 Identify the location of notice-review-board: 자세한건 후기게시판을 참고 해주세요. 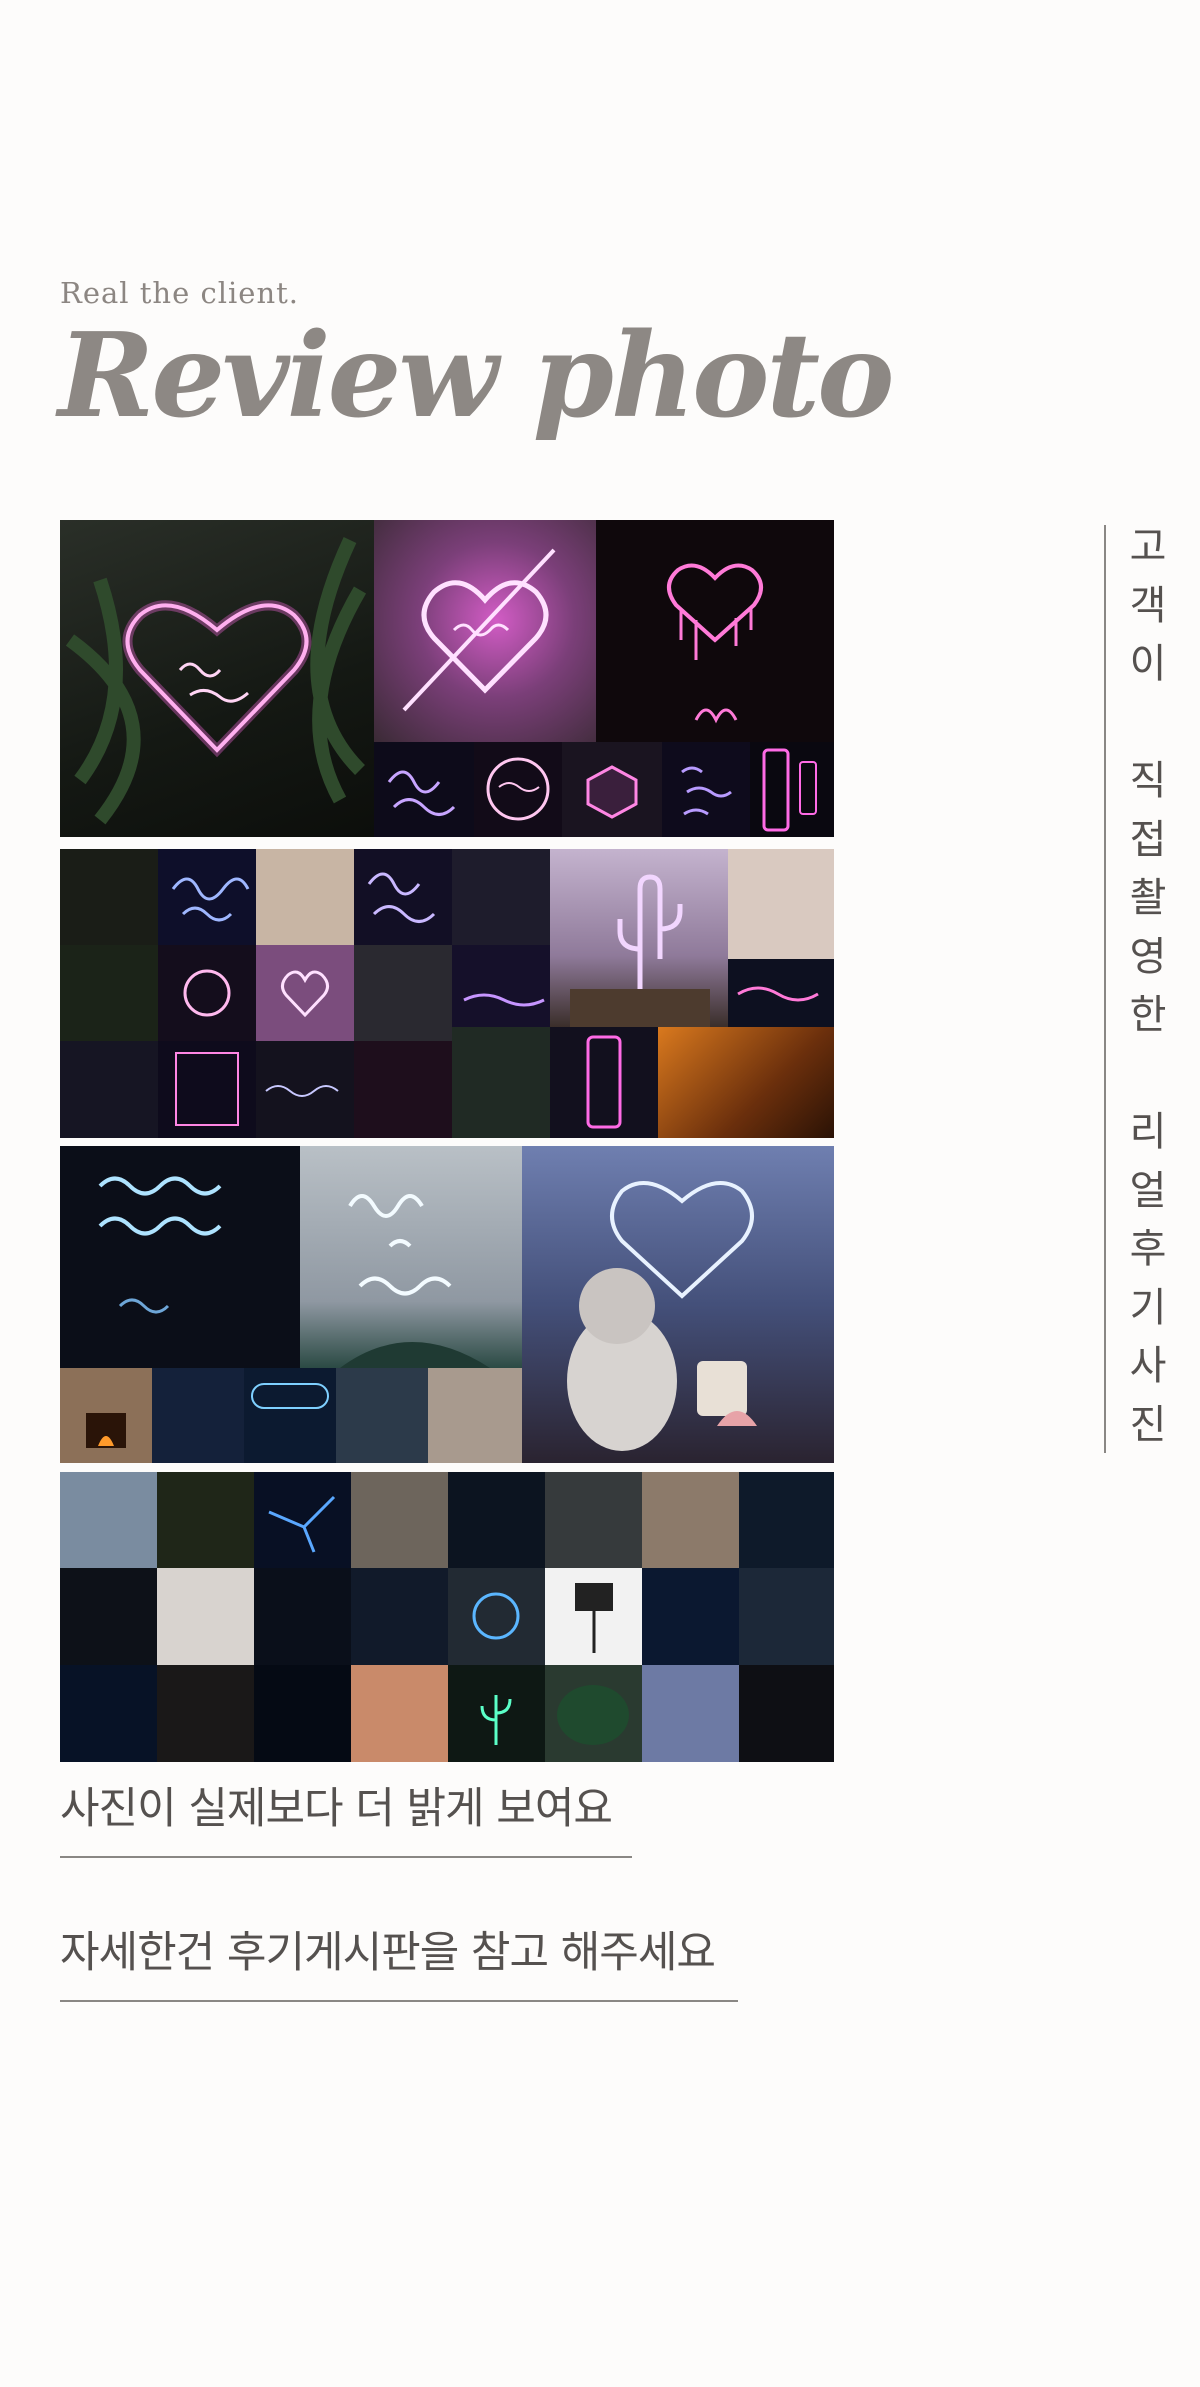
(388, 1953).